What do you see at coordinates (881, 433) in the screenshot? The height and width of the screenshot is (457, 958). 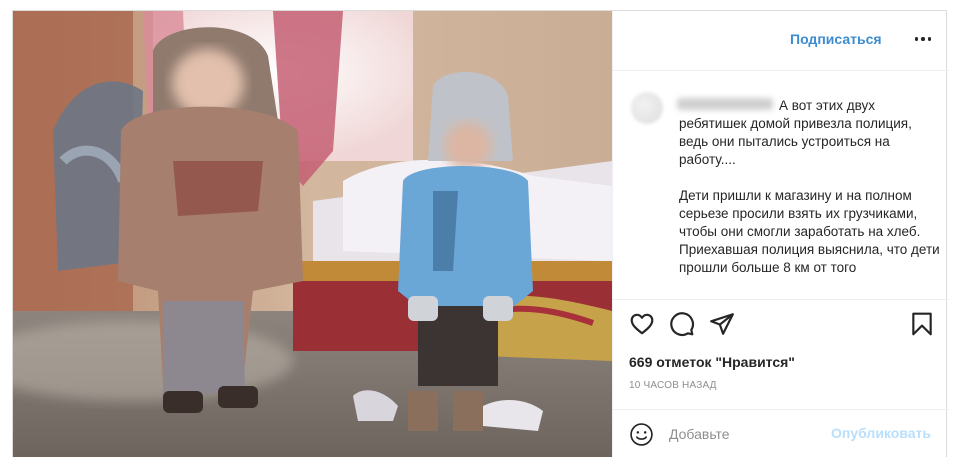 I see `publish-button: Опубликовать` at bounding box center [881, 433].